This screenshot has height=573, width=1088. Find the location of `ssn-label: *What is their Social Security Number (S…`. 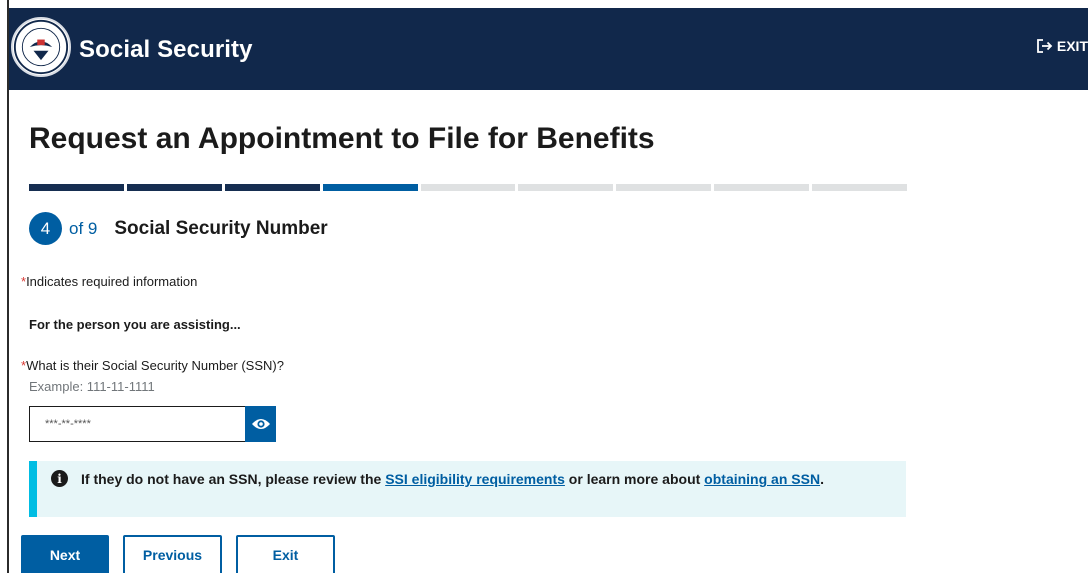

ssn-label: *What is their Social Security Number (S… is located at coordinates (152, 365).